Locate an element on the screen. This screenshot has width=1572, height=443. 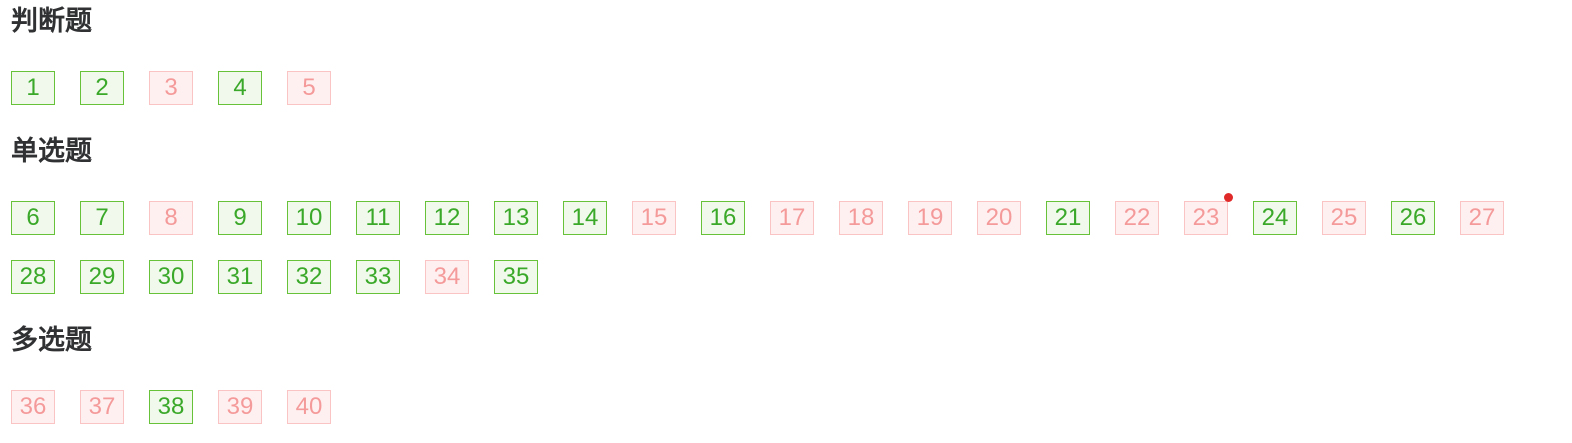
question-button: 37 is located at coordinates (102, 407).